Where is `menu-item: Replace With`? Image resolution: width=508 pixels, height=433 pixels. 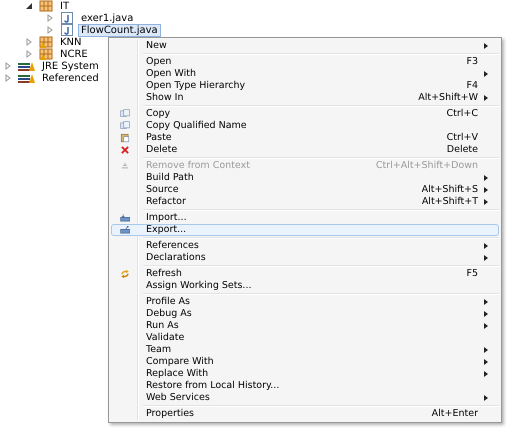 menu-item: Replace With is located at coordinates (305, 374).